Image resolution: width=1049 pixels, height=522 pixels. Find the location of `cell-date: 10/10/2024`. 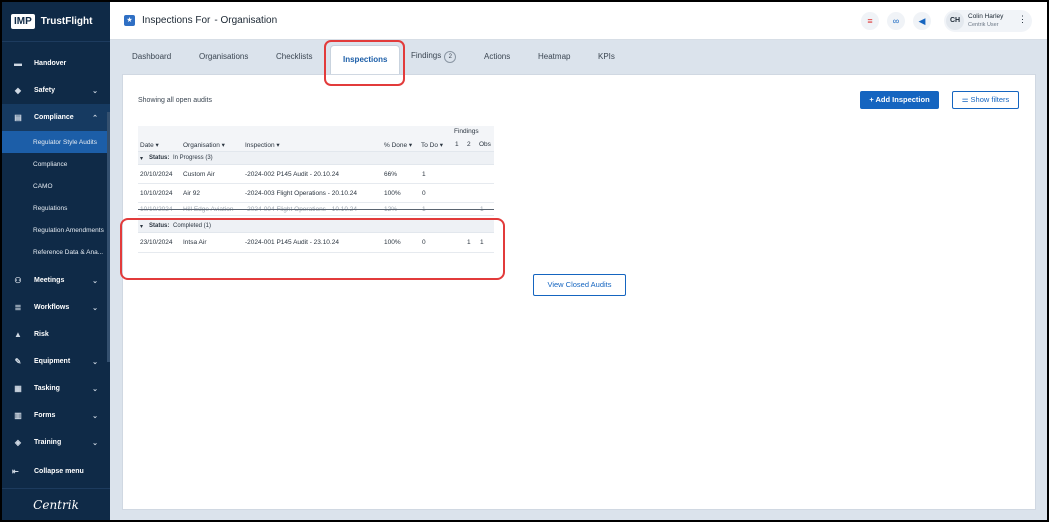

cell-date: 10/10/2024 is located at coordinates (156, 193).